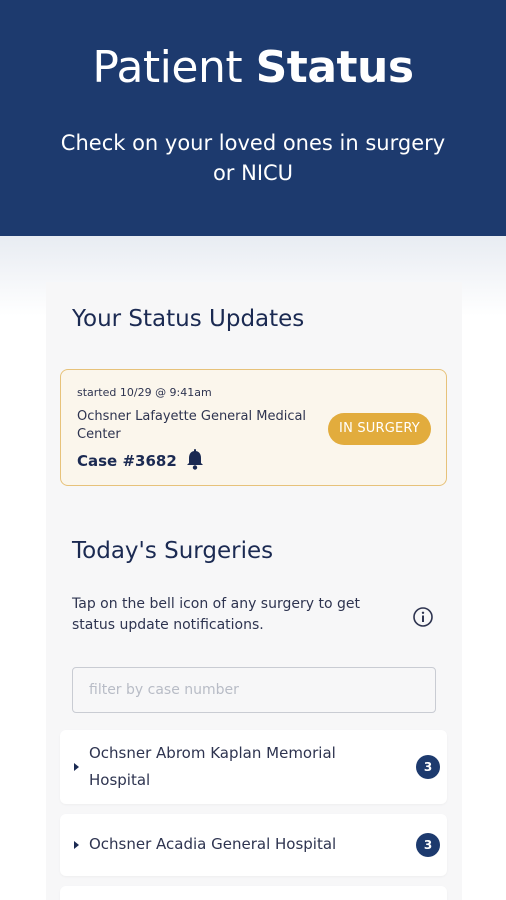 The width and height of the screenshot is (506, 900). What do you see at coordinates (423, 617) in the screenshot?
I see `info-icon` at bounding box center [423, 617].